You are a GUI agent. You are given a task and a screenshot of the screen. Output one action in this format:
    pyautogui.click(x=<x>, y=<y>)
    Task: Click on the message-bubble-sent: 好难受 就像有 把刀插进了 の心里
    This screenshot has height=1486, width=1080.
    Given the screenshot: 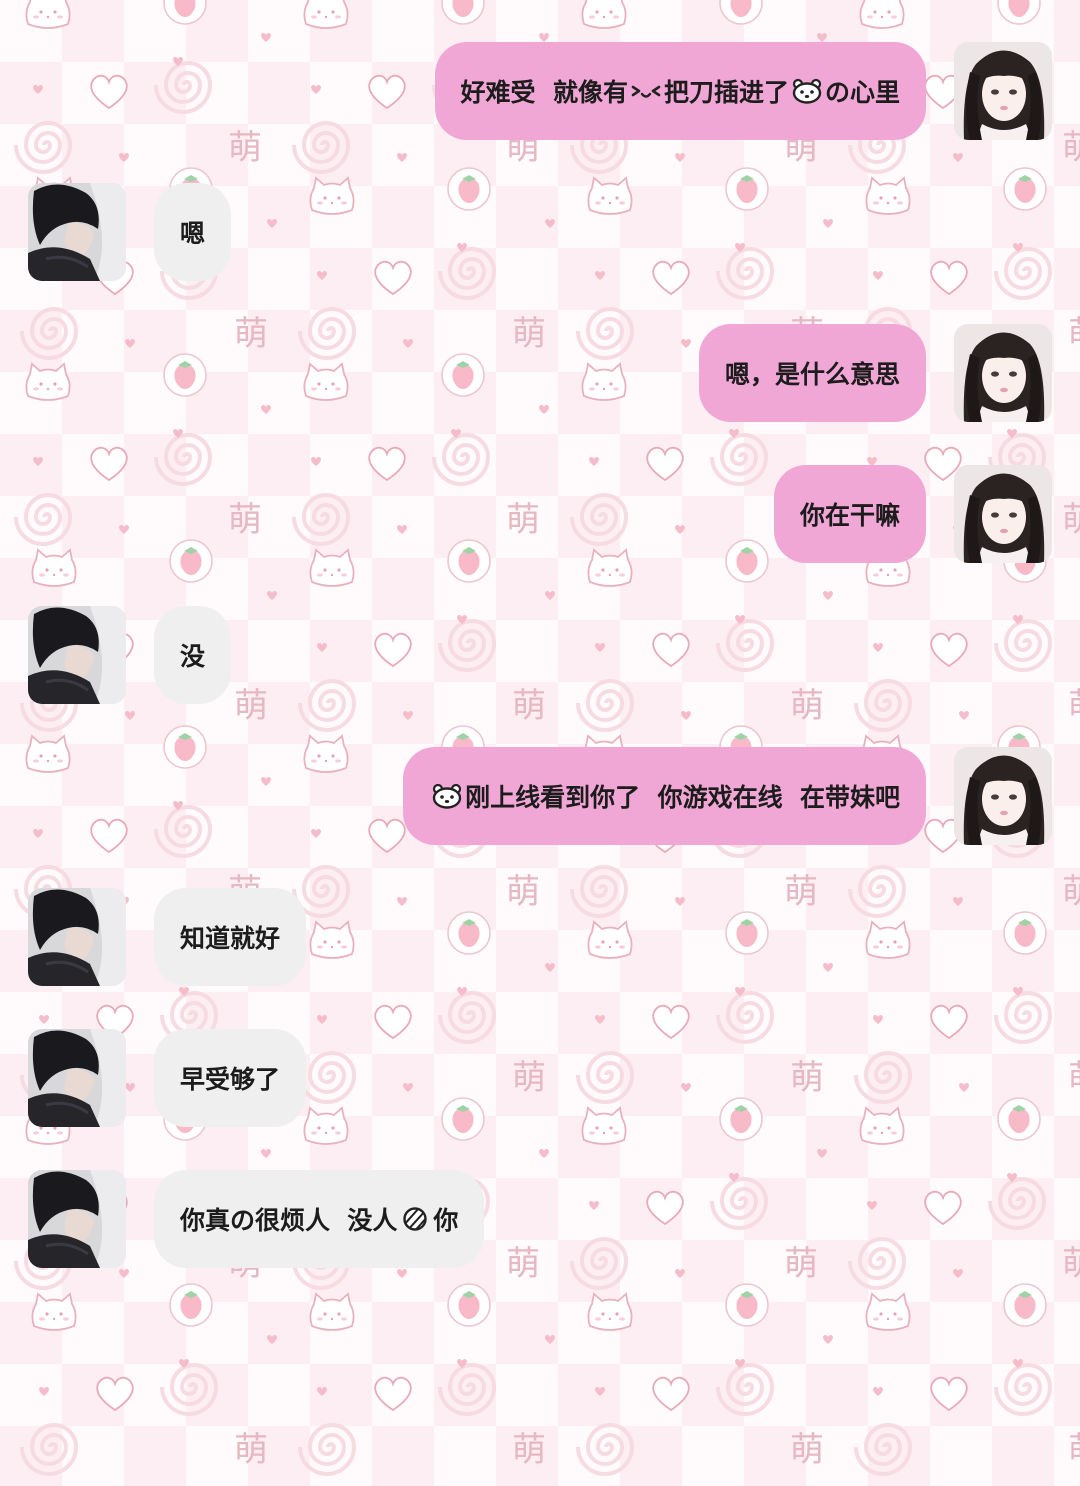 What is the action you would take?
    pyautogui.click(x=680, y=91)
    